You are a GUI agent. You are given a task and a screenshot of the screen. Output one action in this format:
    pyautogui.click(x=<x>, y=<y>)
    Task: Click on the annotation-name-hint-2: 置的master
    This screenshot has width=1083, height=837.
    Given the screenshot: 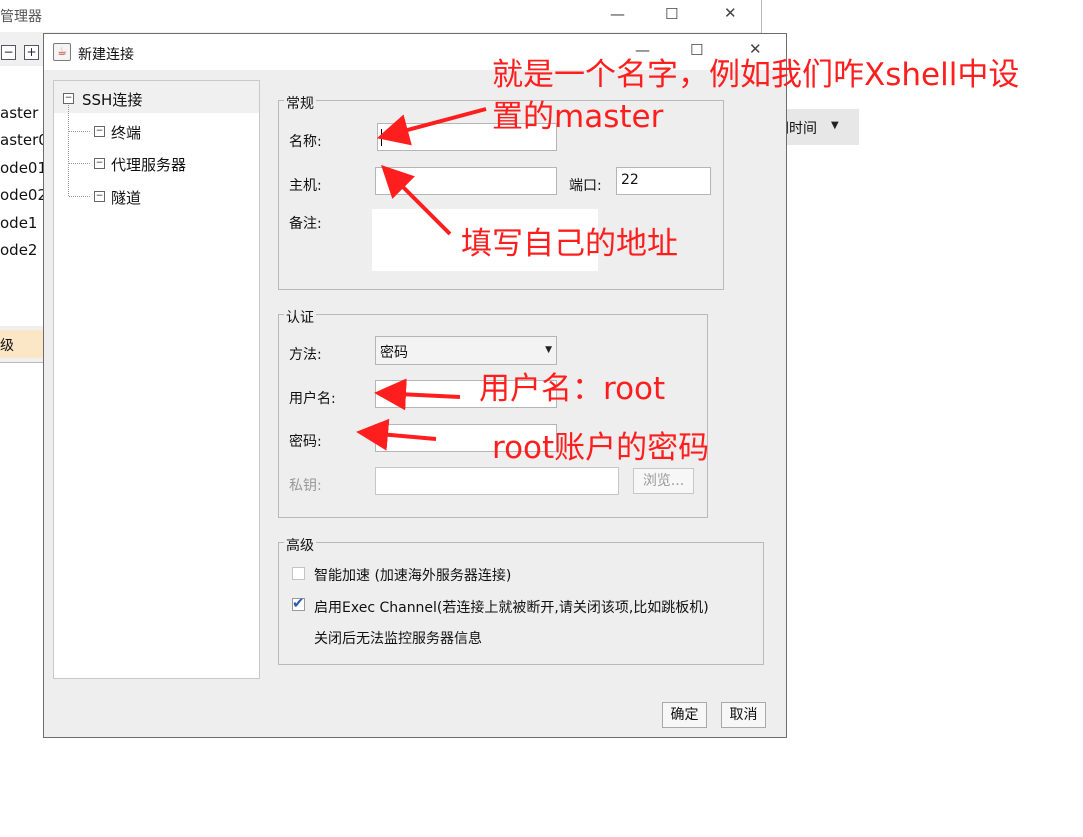 What is the action you would take?
    pyautogui.click(x=578, y=117)
    